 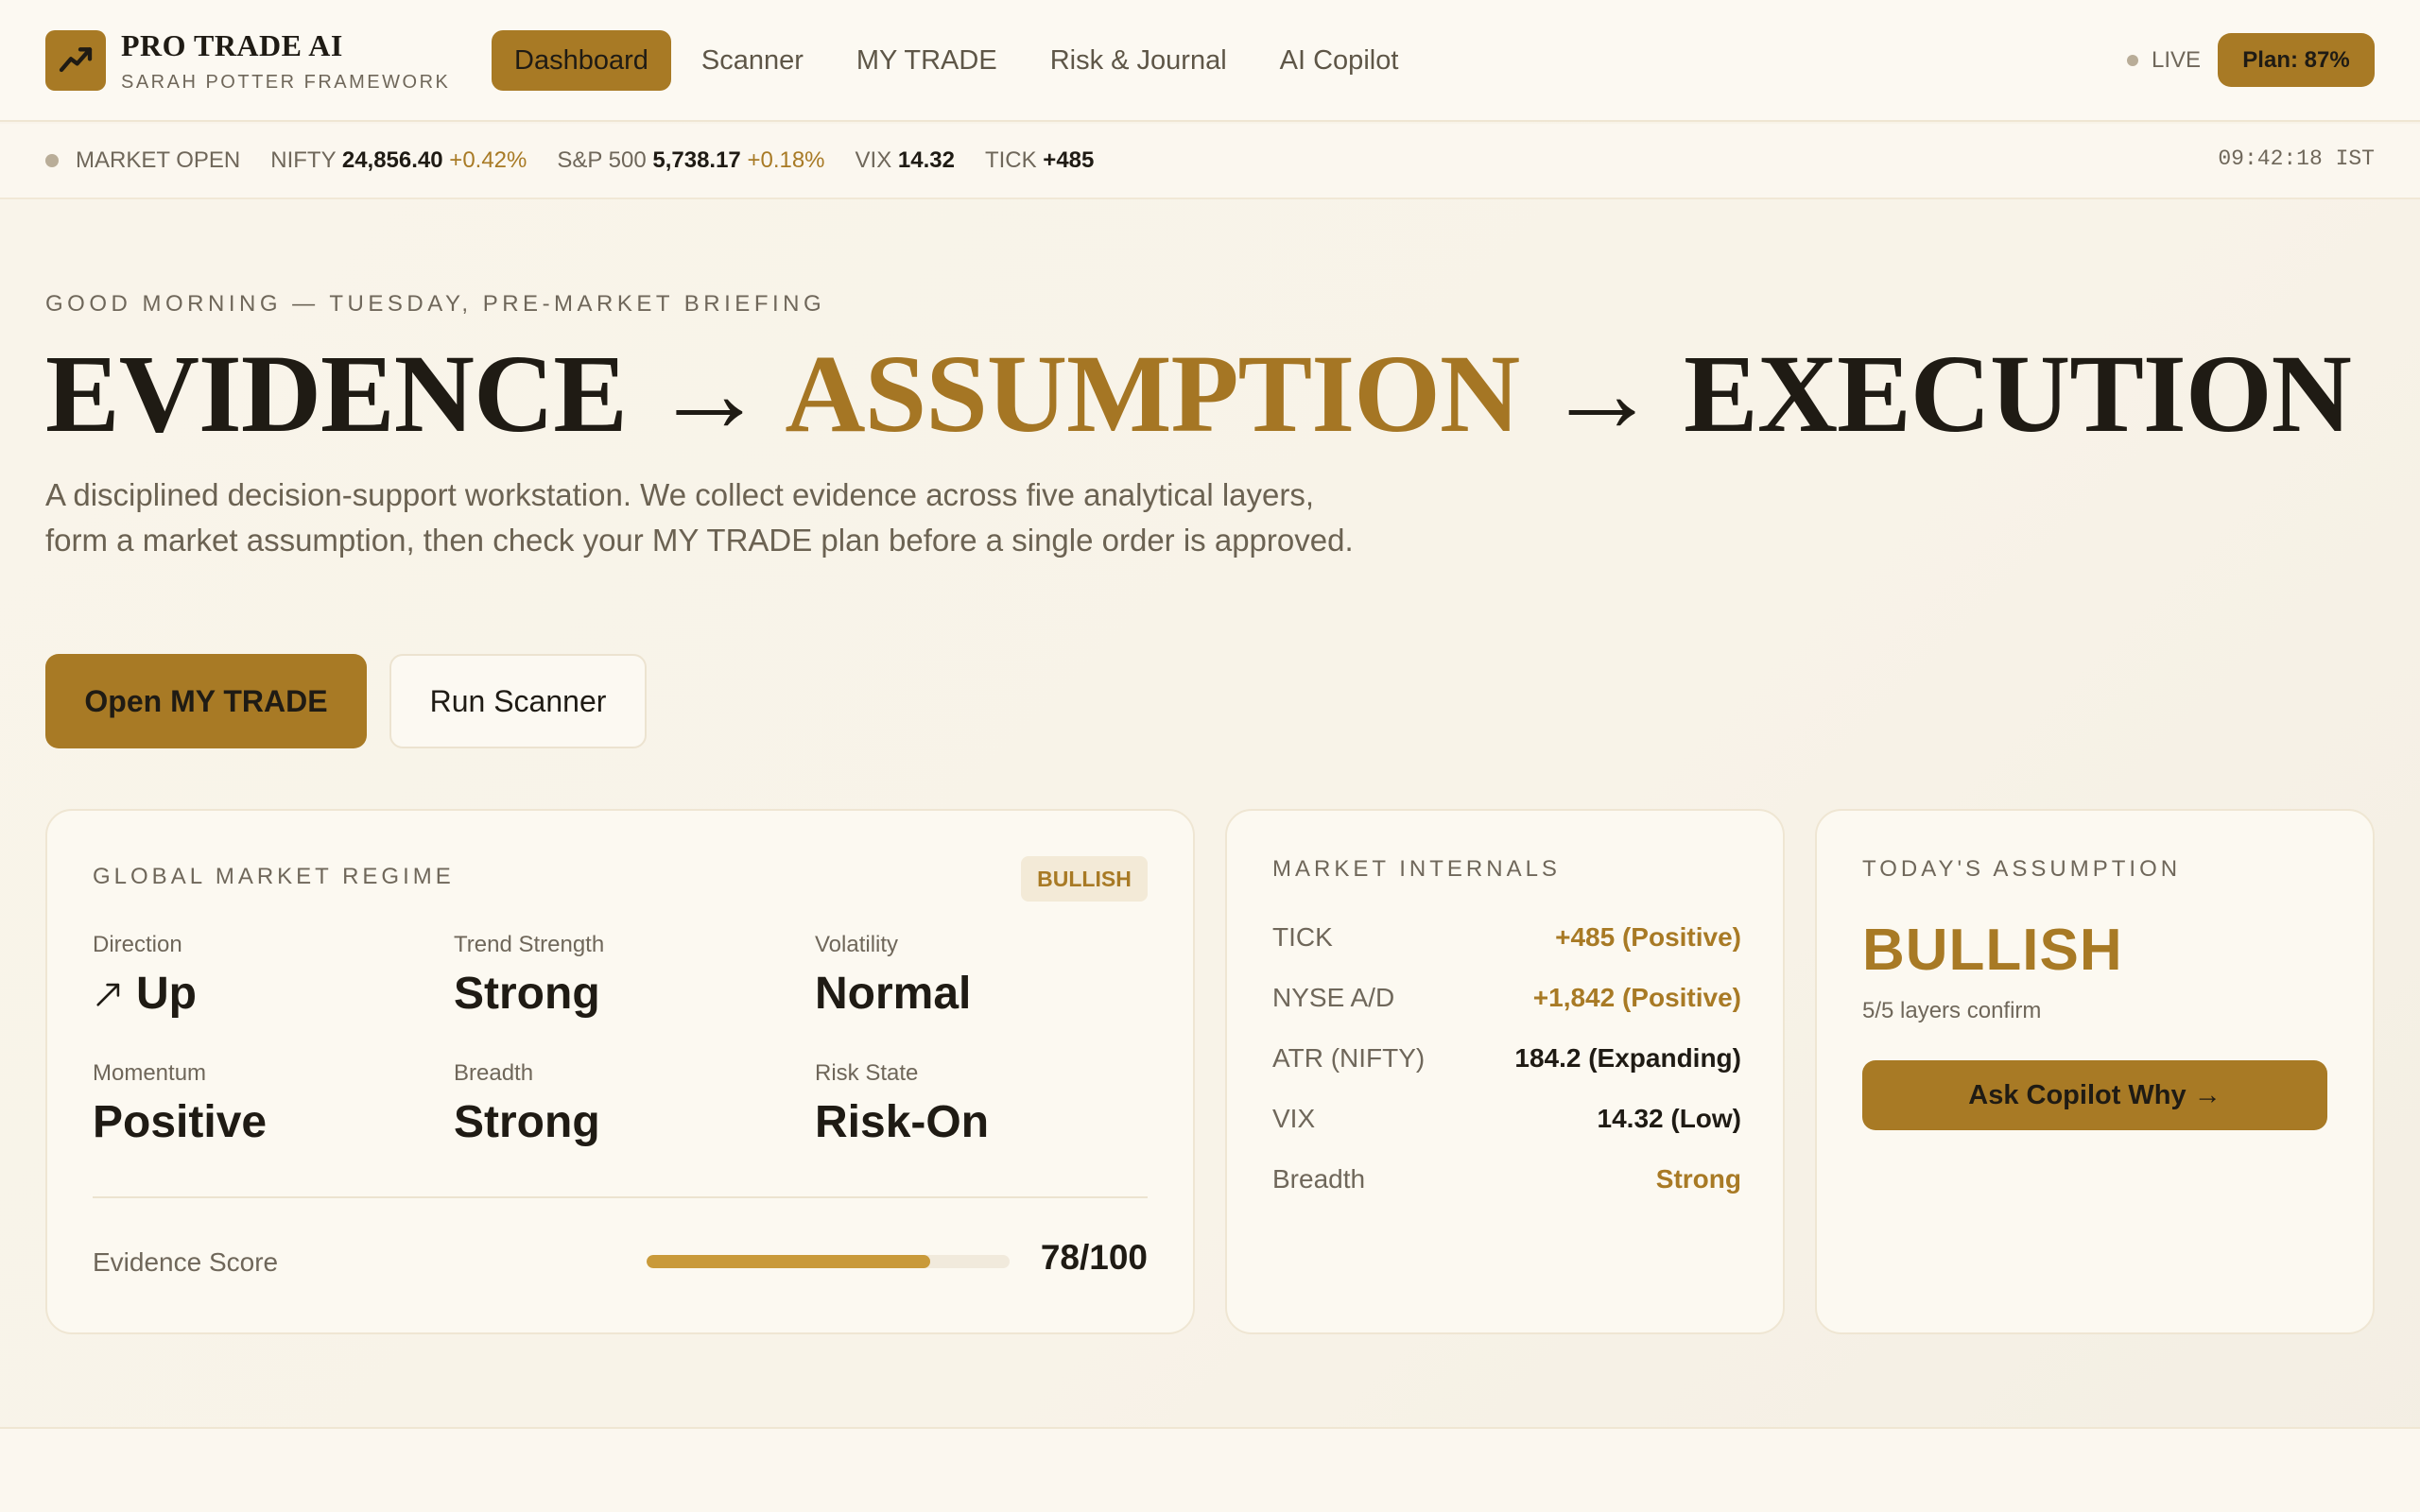 What do you see at coordinates (1094, 1257) in the screenshot?
I see `evidence-score-value: 78/100` at bounding box center [1094, 1257].